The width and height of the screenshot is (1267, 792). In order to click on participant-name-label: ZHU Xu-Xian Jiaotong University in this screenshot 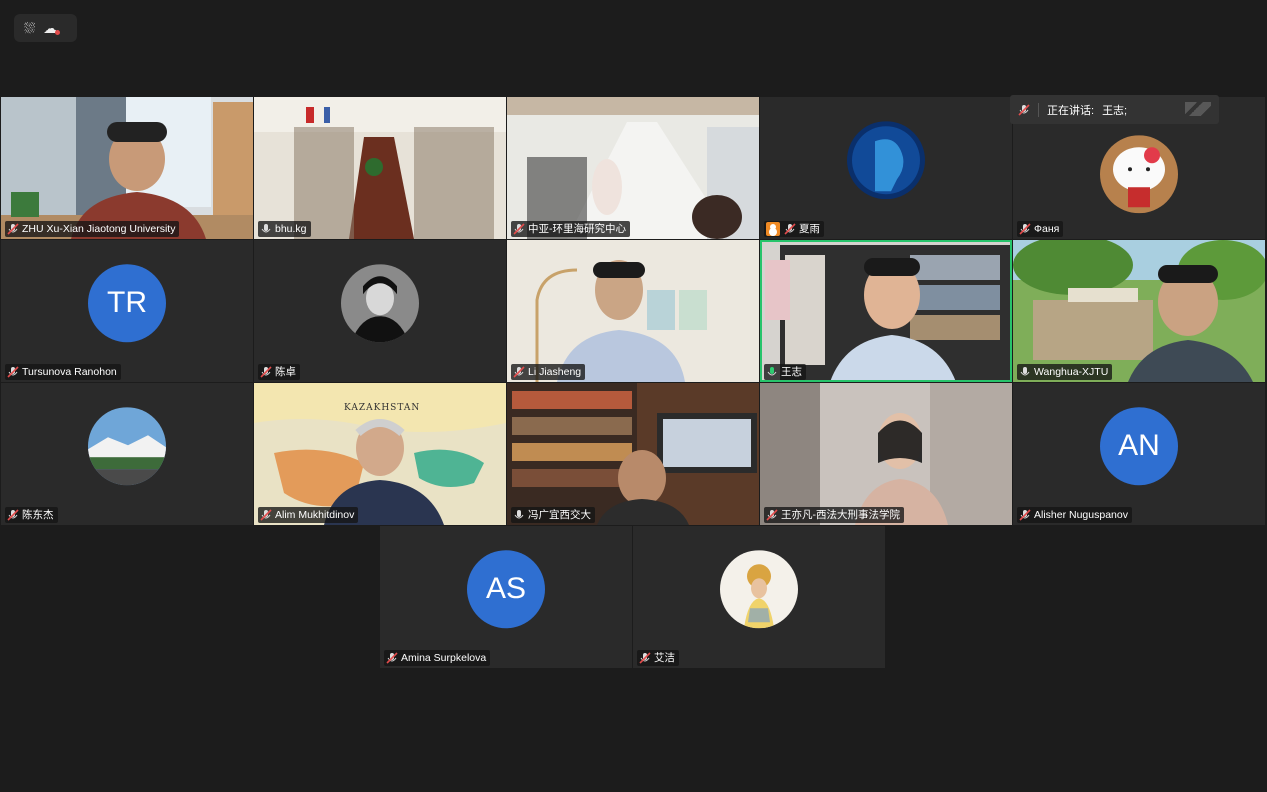, I will do `click(92, 229)`.